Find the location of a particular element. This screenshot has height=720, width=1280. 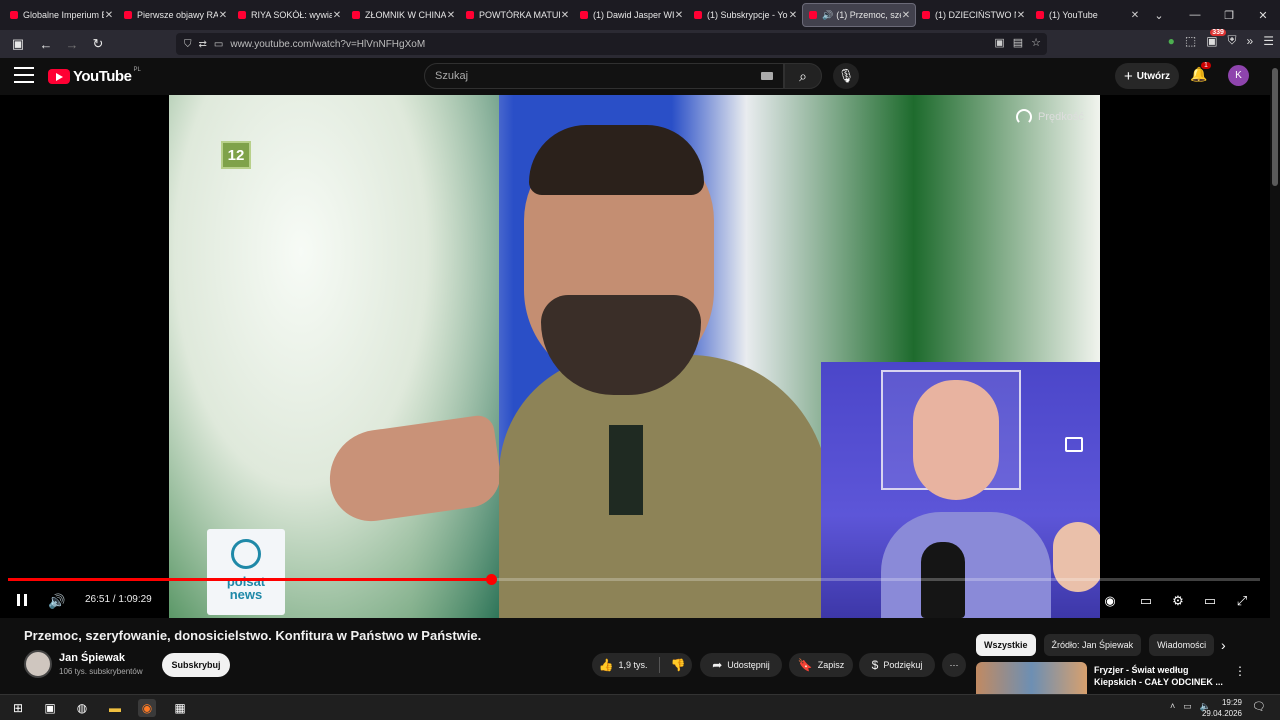

browser-tab: (1) Subskrypcje - You ✕ is located at coordinates (745, 15).